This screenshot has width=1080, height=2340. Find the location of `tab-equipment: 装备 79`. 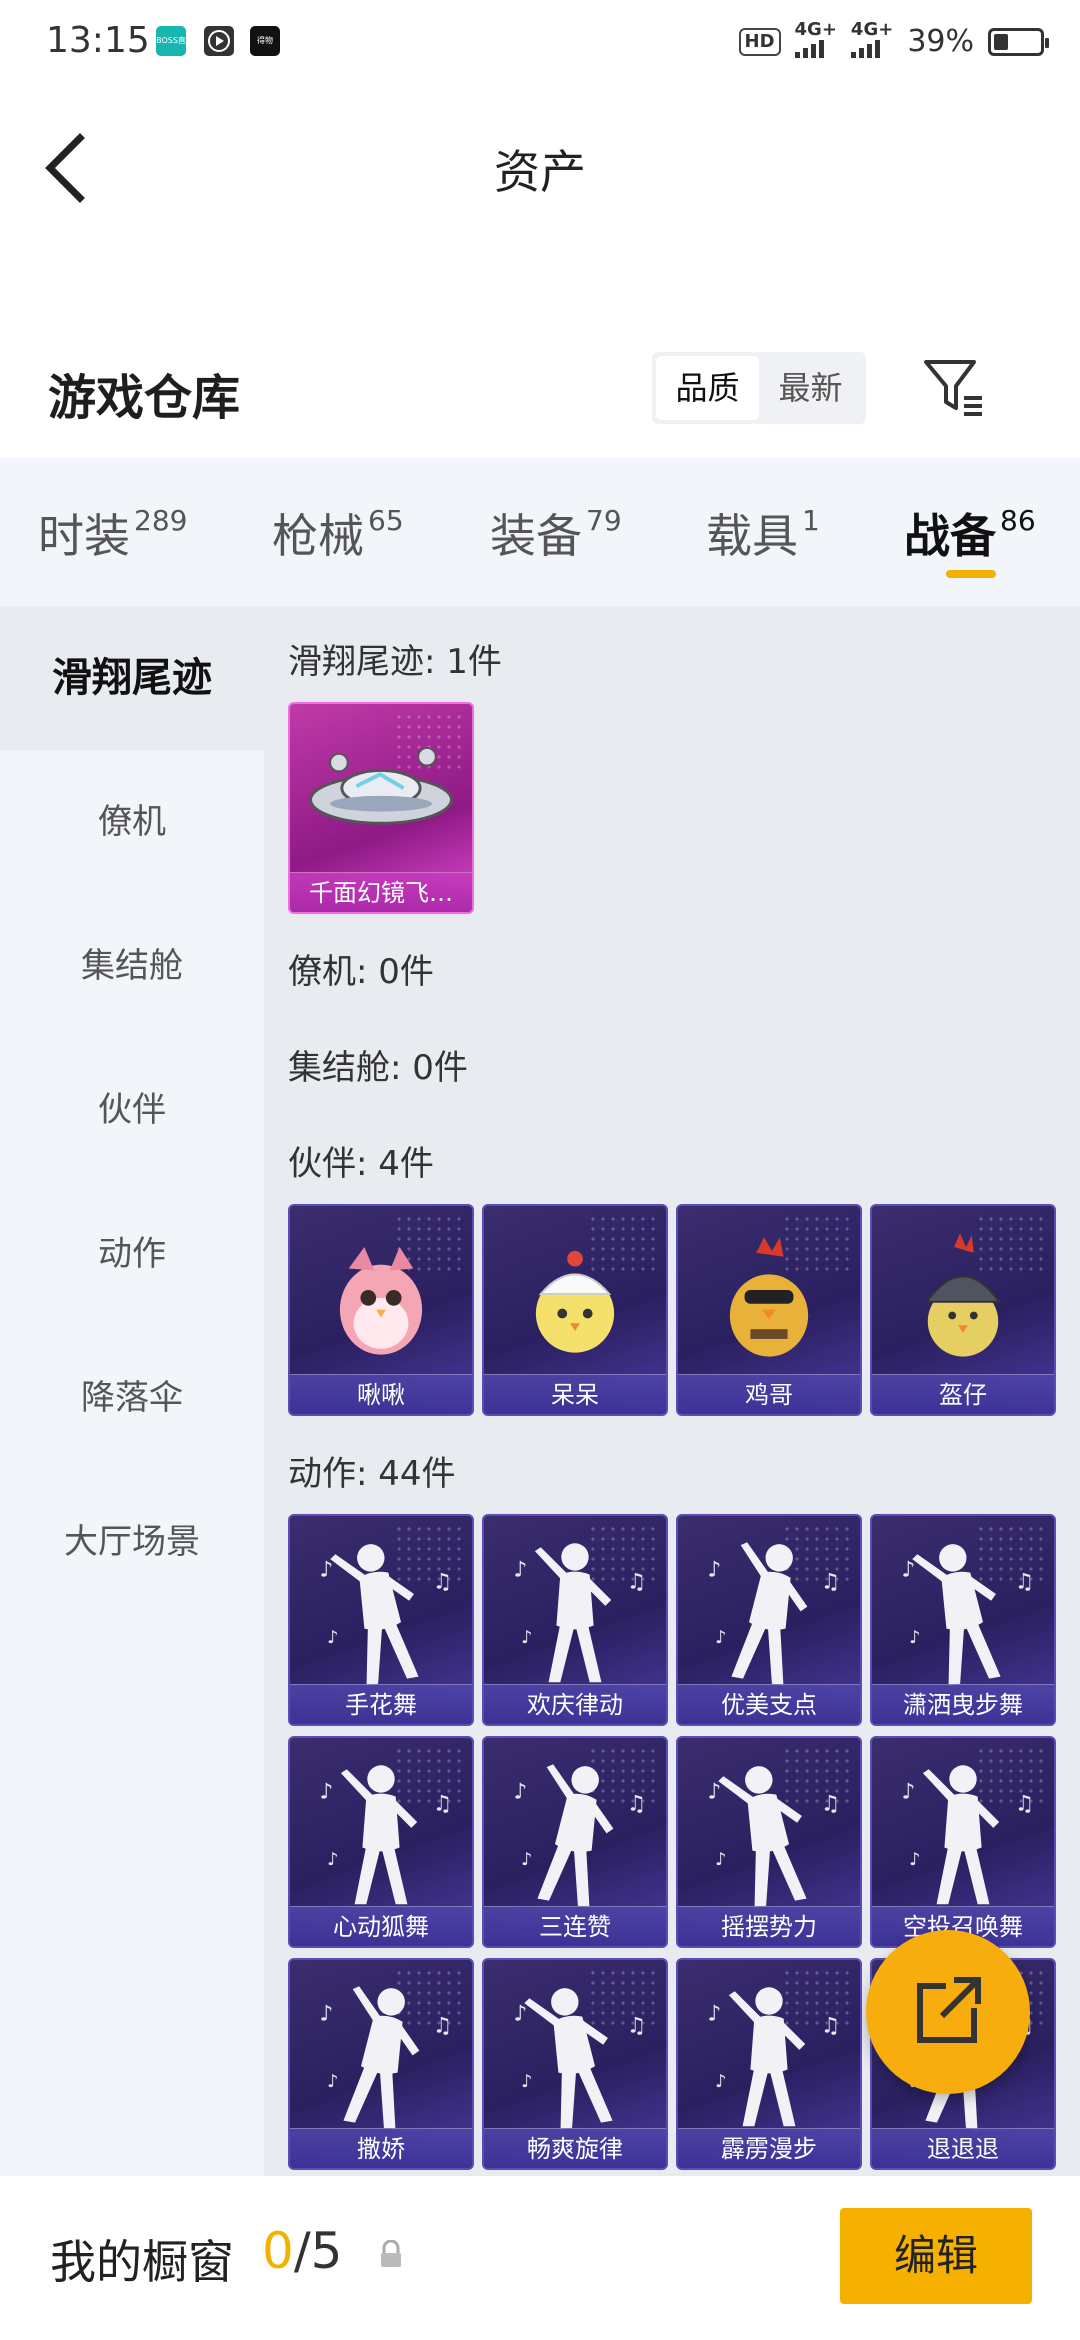

tab-equipment: 装备 79 is located at coordinates (556, 533).